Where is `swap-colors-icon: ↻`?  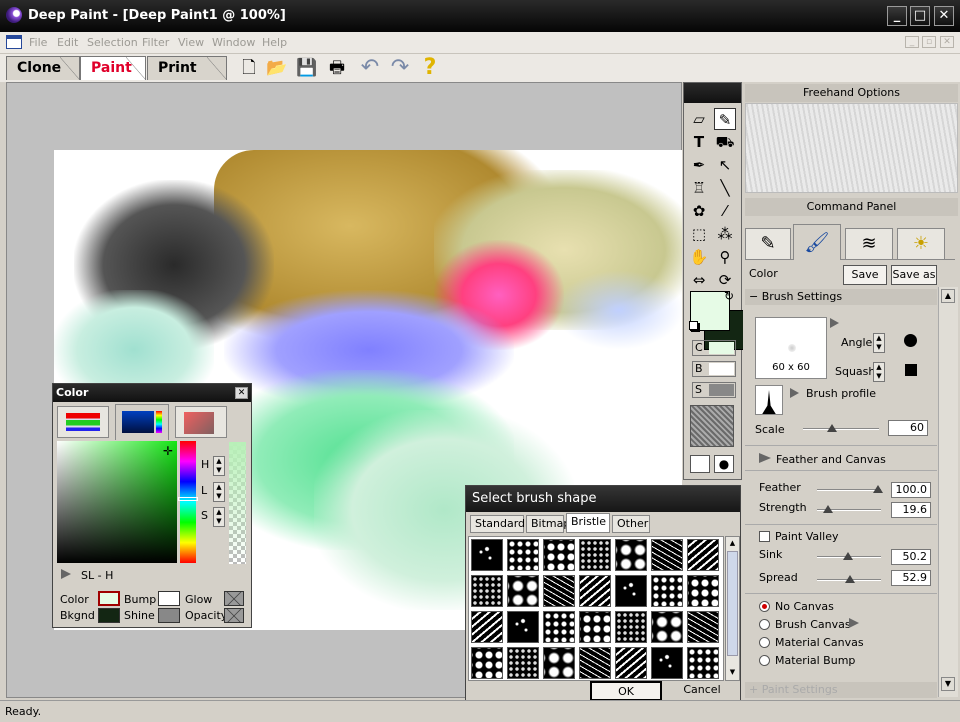 swap-colors-icon: ↻ is located at coordinates (729, 296).